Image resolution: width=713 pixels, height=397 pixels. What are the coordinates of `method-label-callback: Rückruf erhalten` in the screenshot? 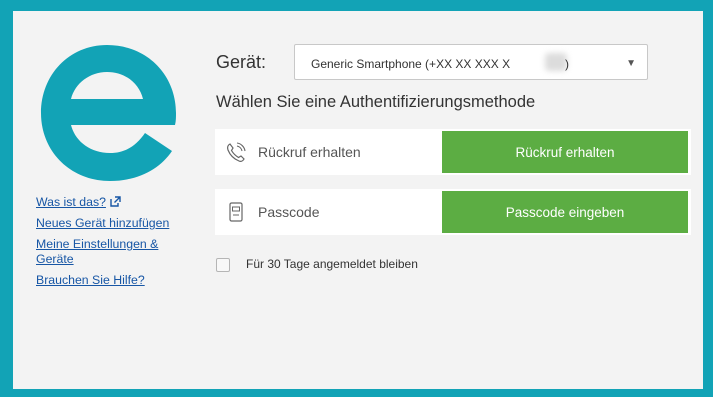 It's located at (309, 152).